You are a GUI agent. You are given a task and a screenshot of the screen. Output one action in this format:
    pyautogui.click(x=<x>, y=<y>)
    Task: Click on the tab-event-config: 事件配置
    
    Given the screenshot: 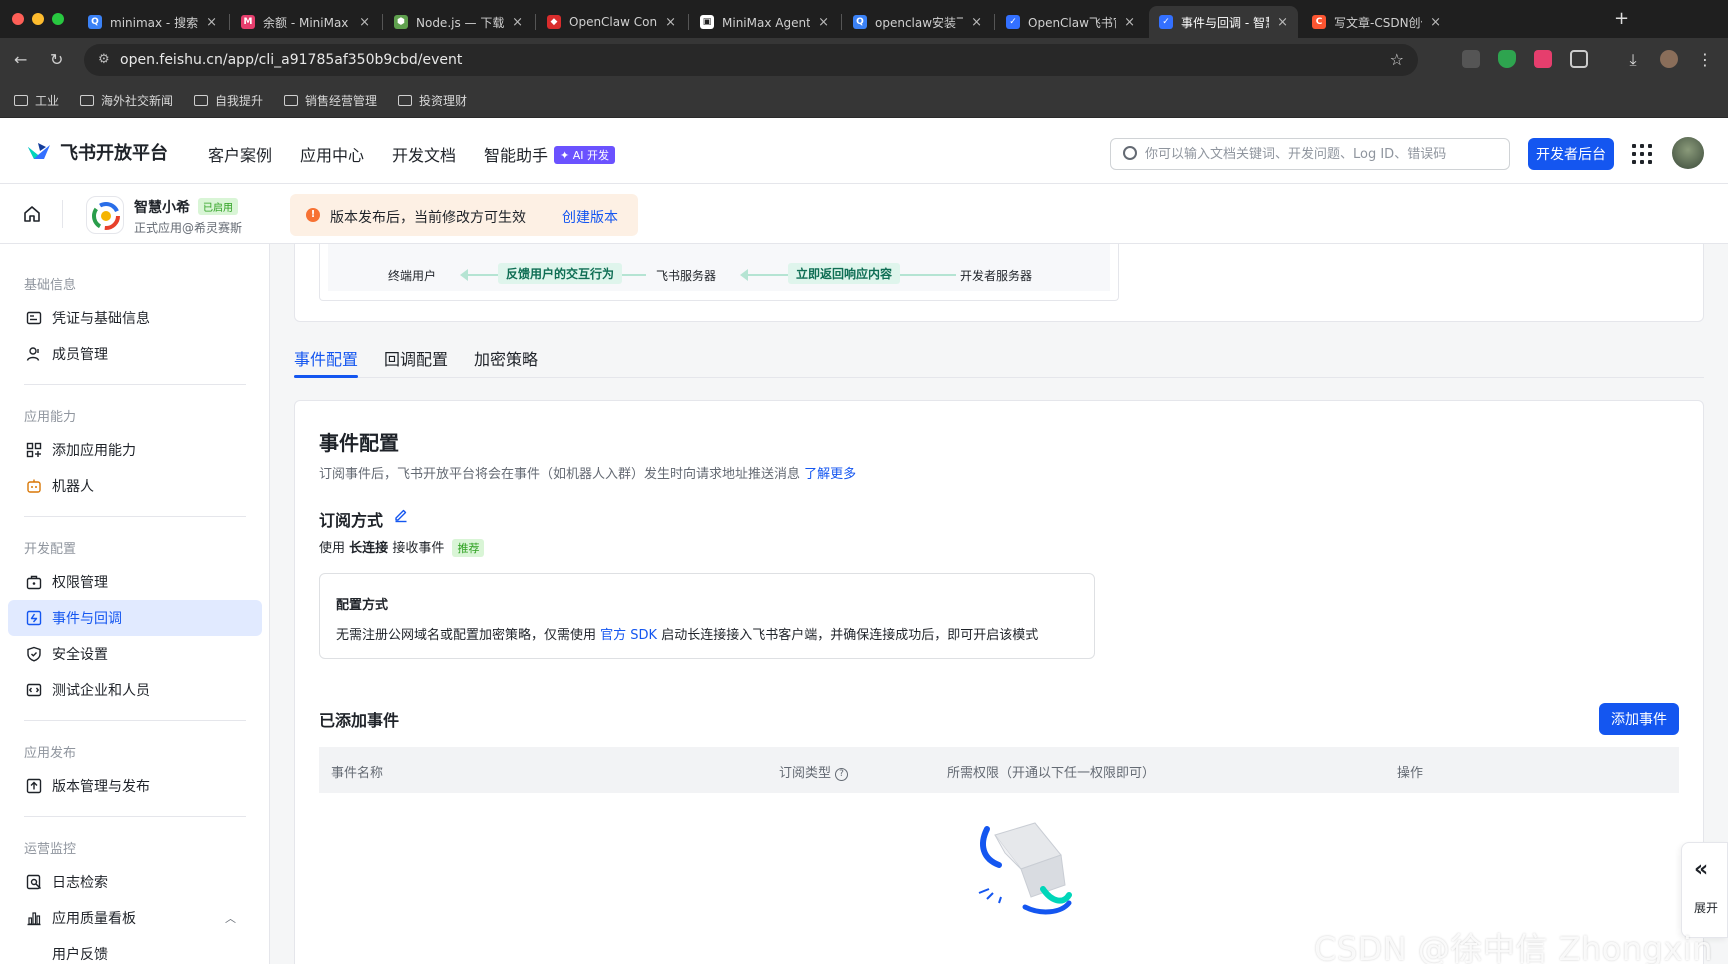 What is the action you would take?
    pyautogui.click(x=326, y=358)
    